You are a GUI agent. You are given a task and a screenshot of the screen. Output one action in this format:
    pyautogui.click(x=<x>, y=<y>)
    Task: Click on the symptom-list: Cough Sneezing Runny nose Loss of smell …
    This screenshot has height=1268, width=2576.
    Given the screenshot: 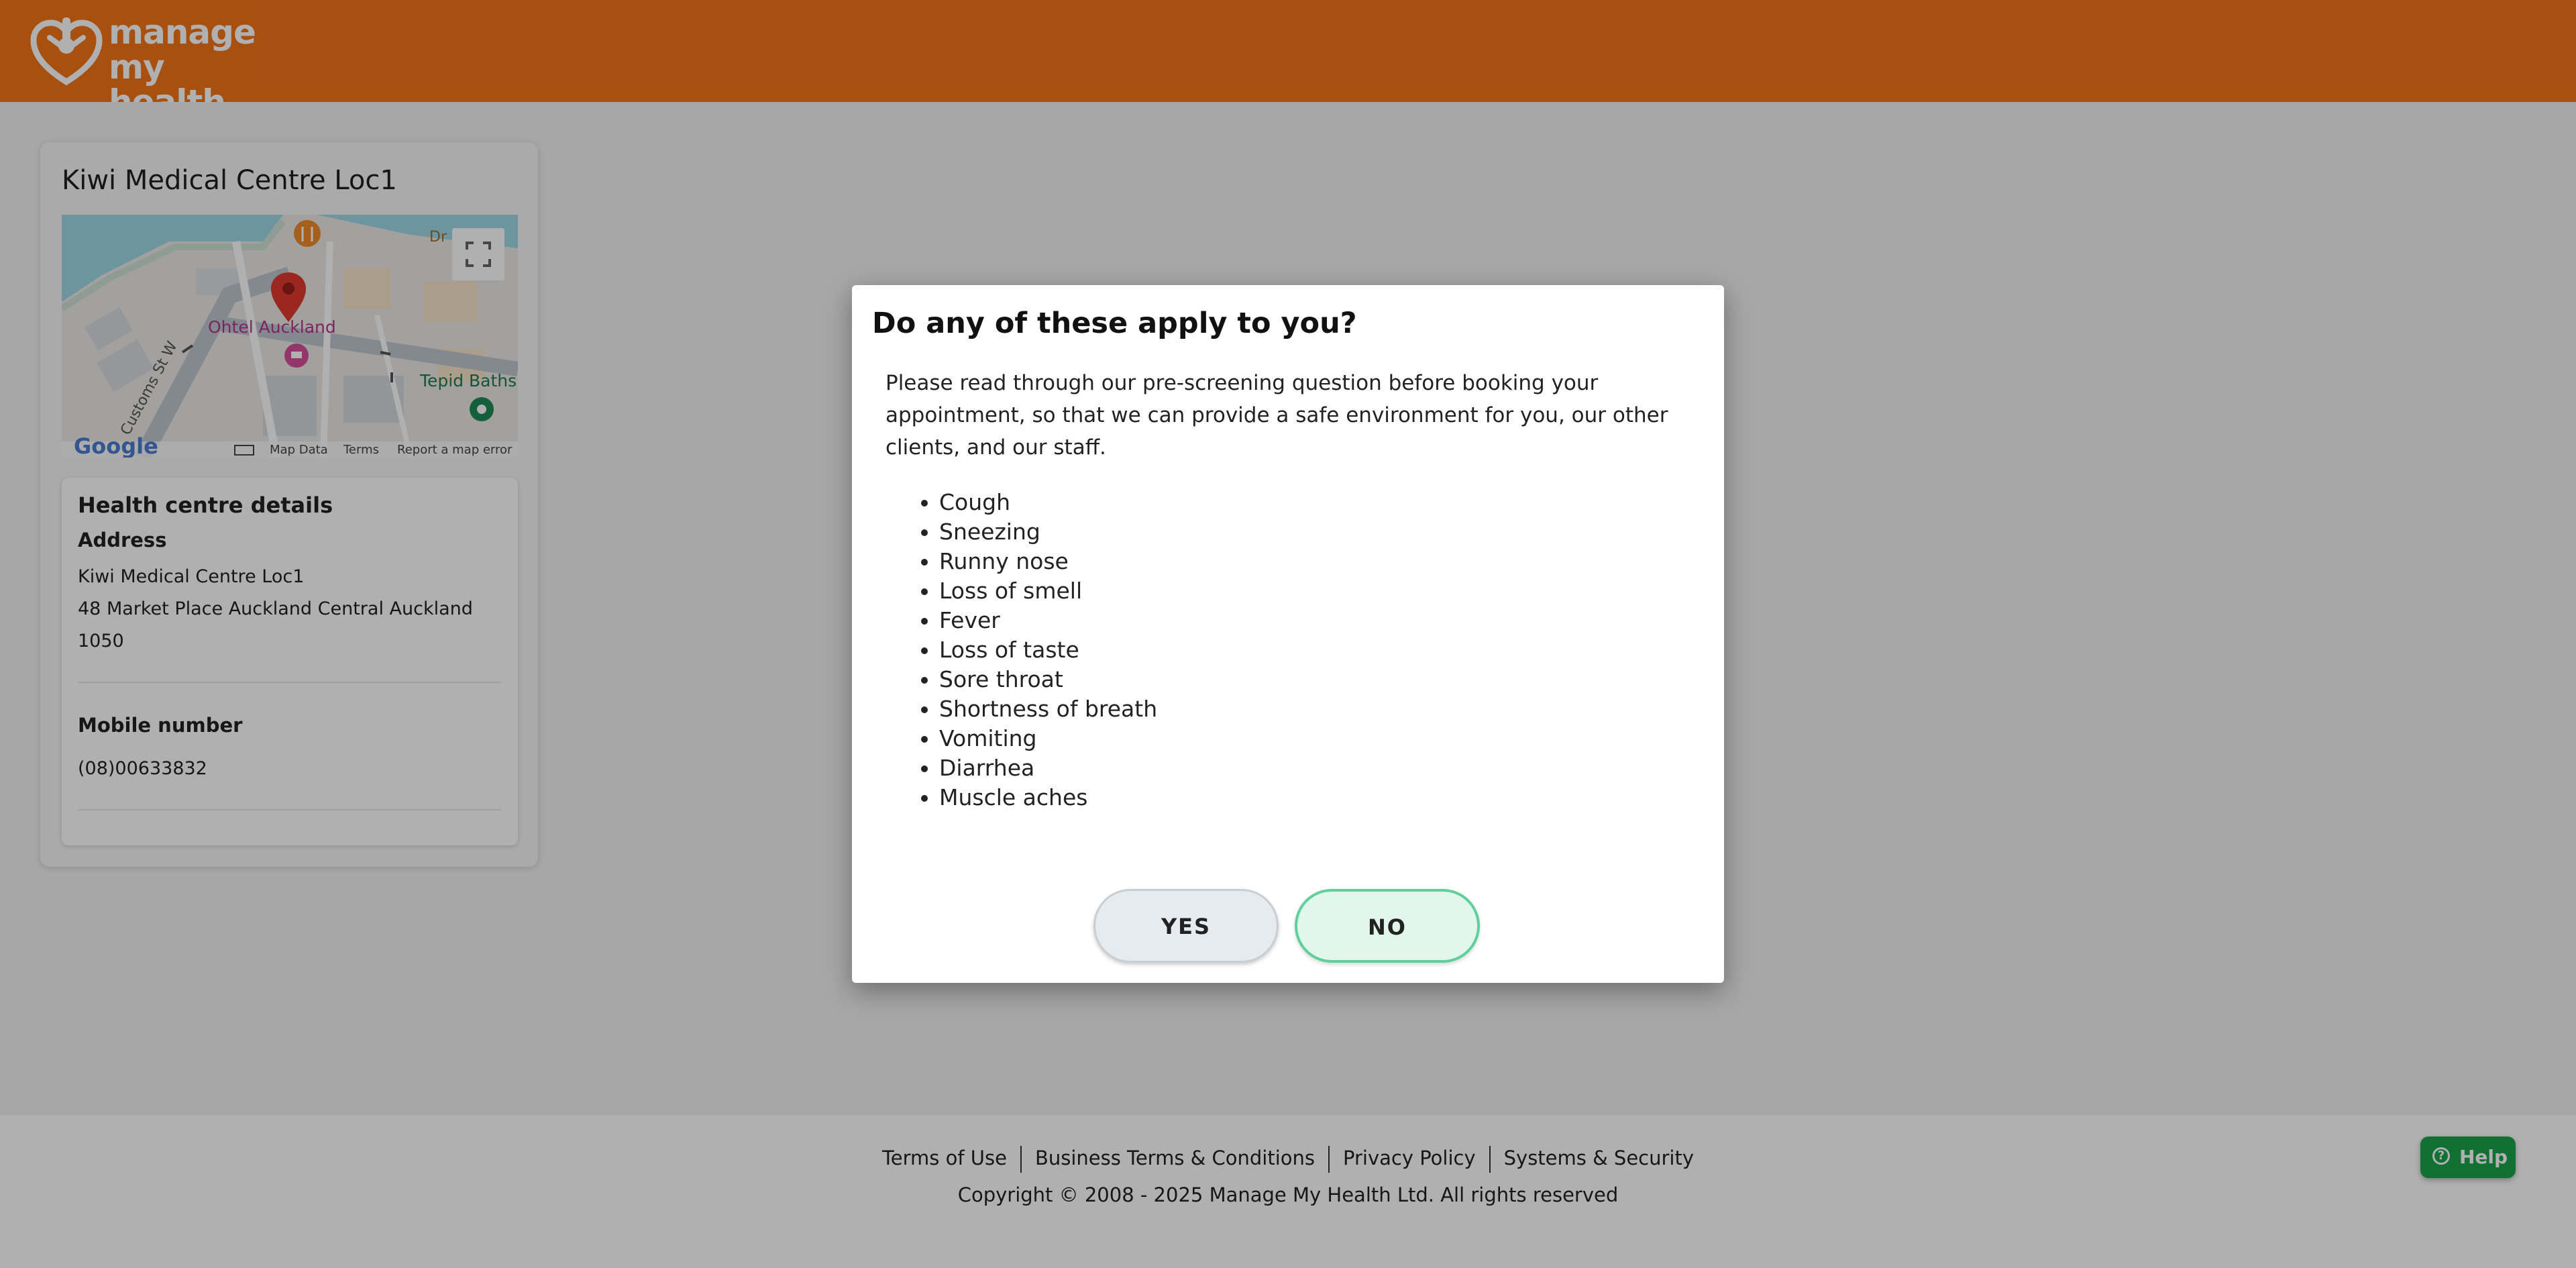 What is the action you would take?
    pyautogui.click(x=1031, y=650)
    